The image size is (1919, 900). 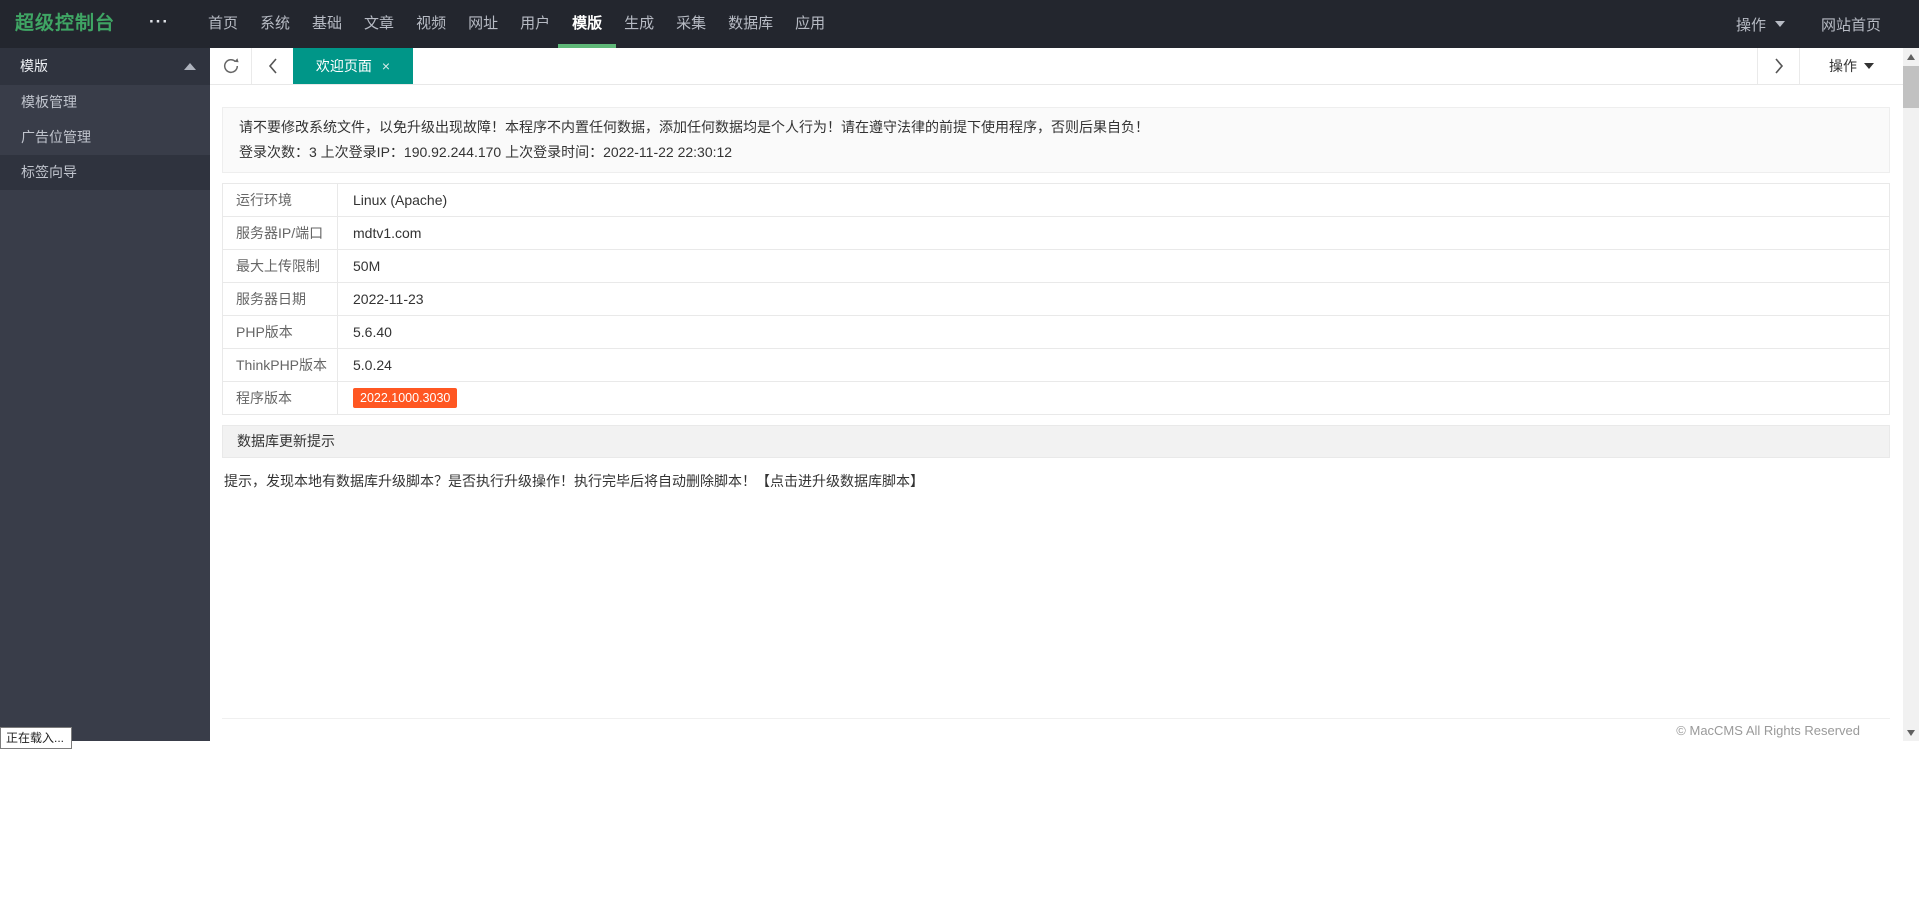 I want to click on row-value-text: 5.6.40, so click(x=372, y=332).